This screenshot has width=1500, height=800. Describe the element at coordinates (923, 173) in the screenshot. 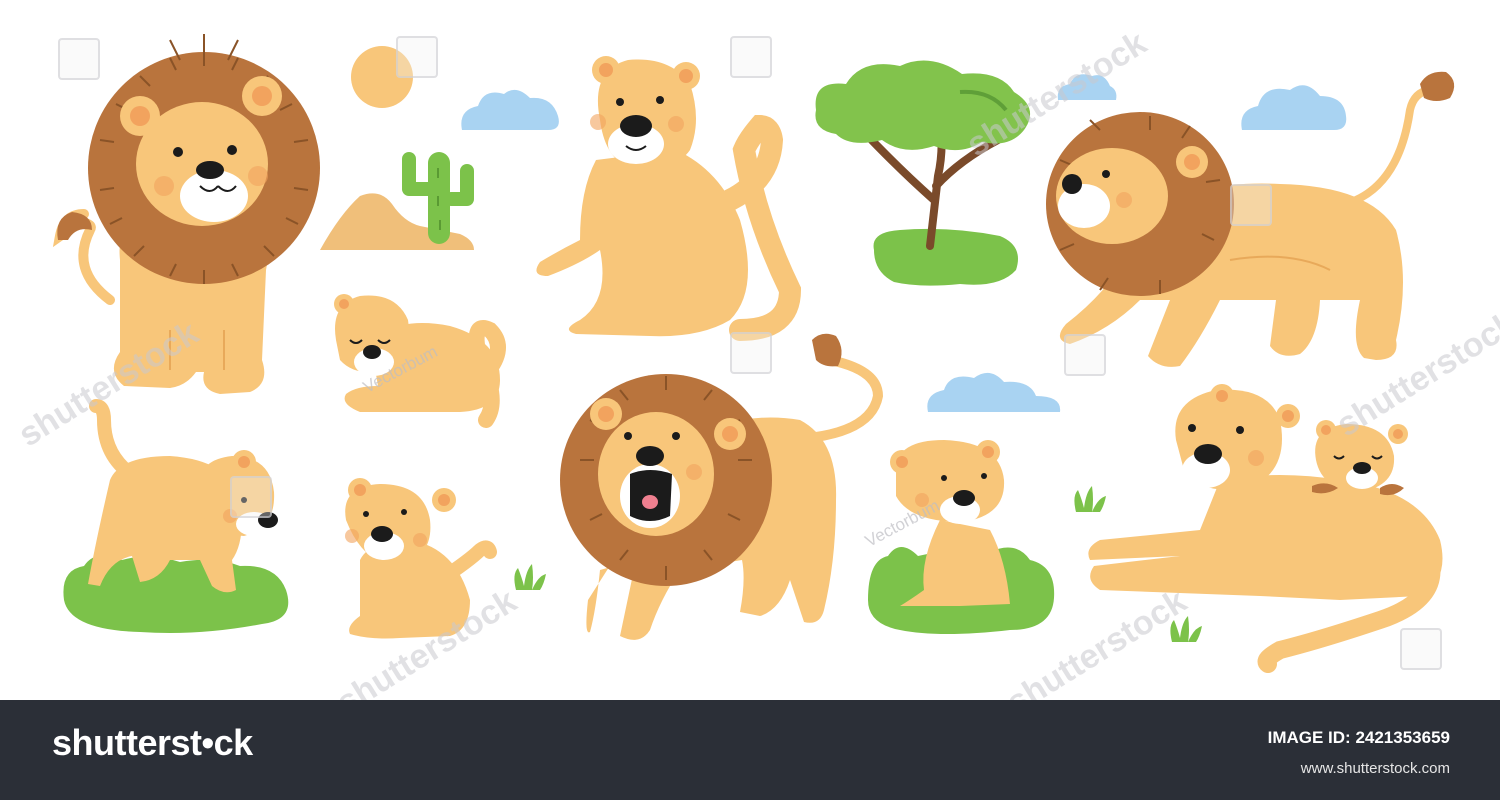

I see `acacia-tree` at that location.